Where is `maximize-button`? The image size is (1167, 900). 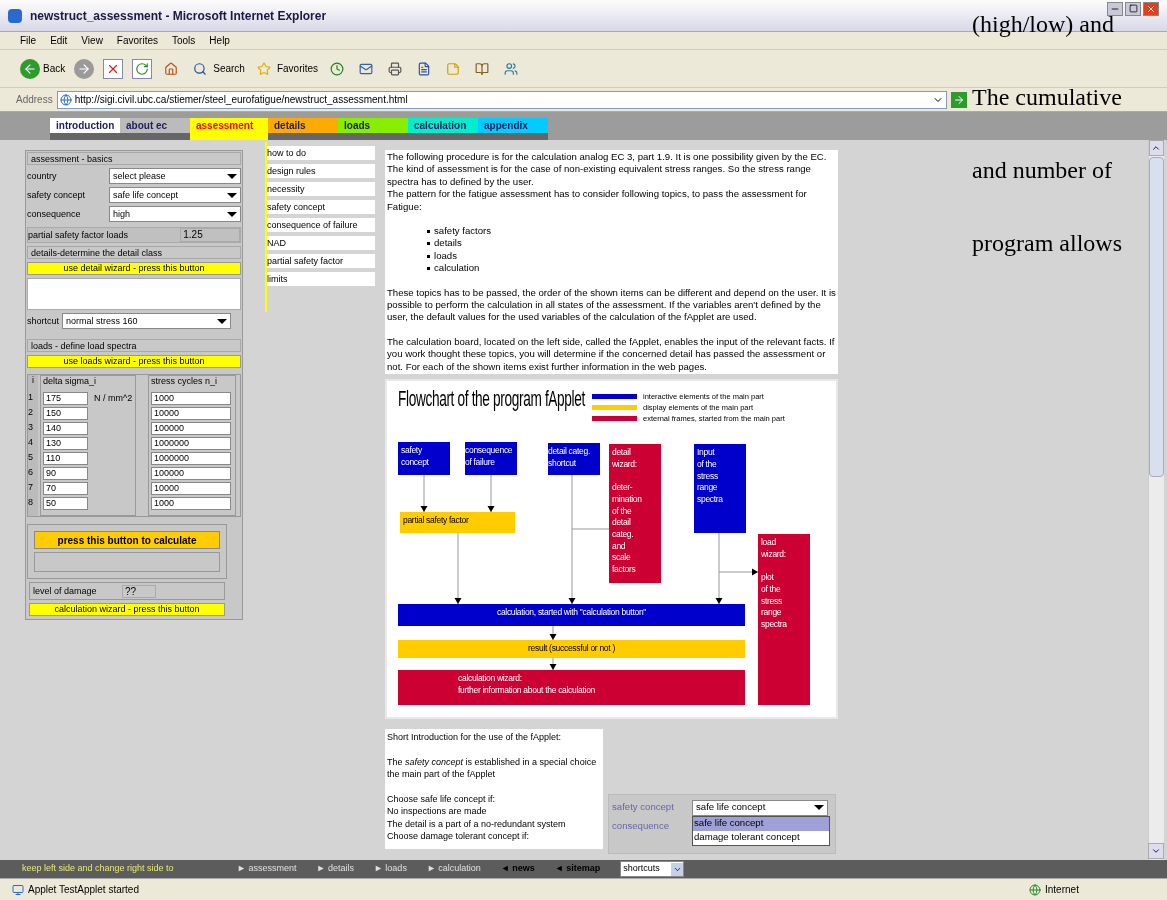
maximize-button is located at coordinates (1133, 8).